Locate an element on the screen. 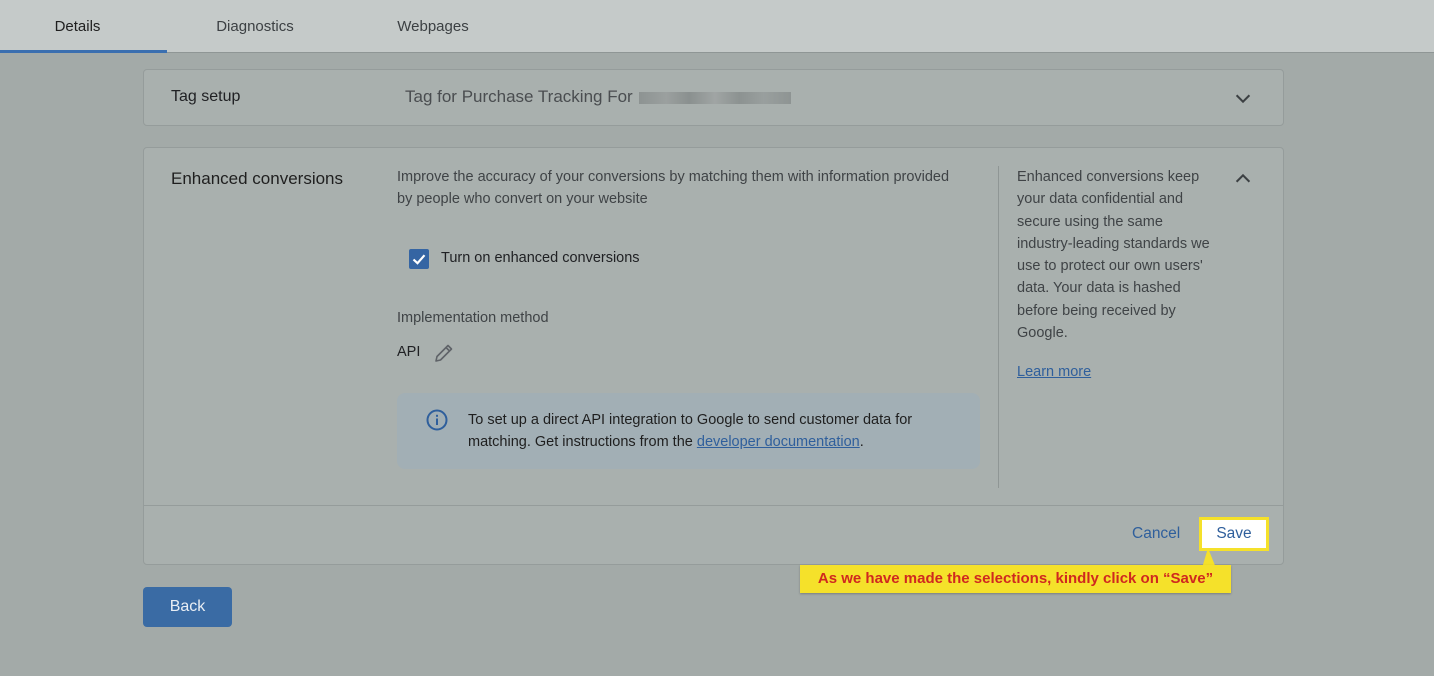  vertical-divider is located at coordinates (998, 327).